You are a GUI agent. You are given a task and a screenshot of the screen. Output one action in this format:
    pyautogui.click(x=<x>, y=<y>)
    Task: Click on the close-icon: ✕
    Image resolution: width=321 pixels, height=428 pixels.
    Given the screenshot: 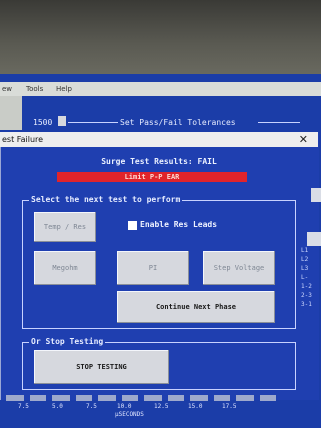 What is the action you would take?
    pyautogui.click(x=303, y=139)
    